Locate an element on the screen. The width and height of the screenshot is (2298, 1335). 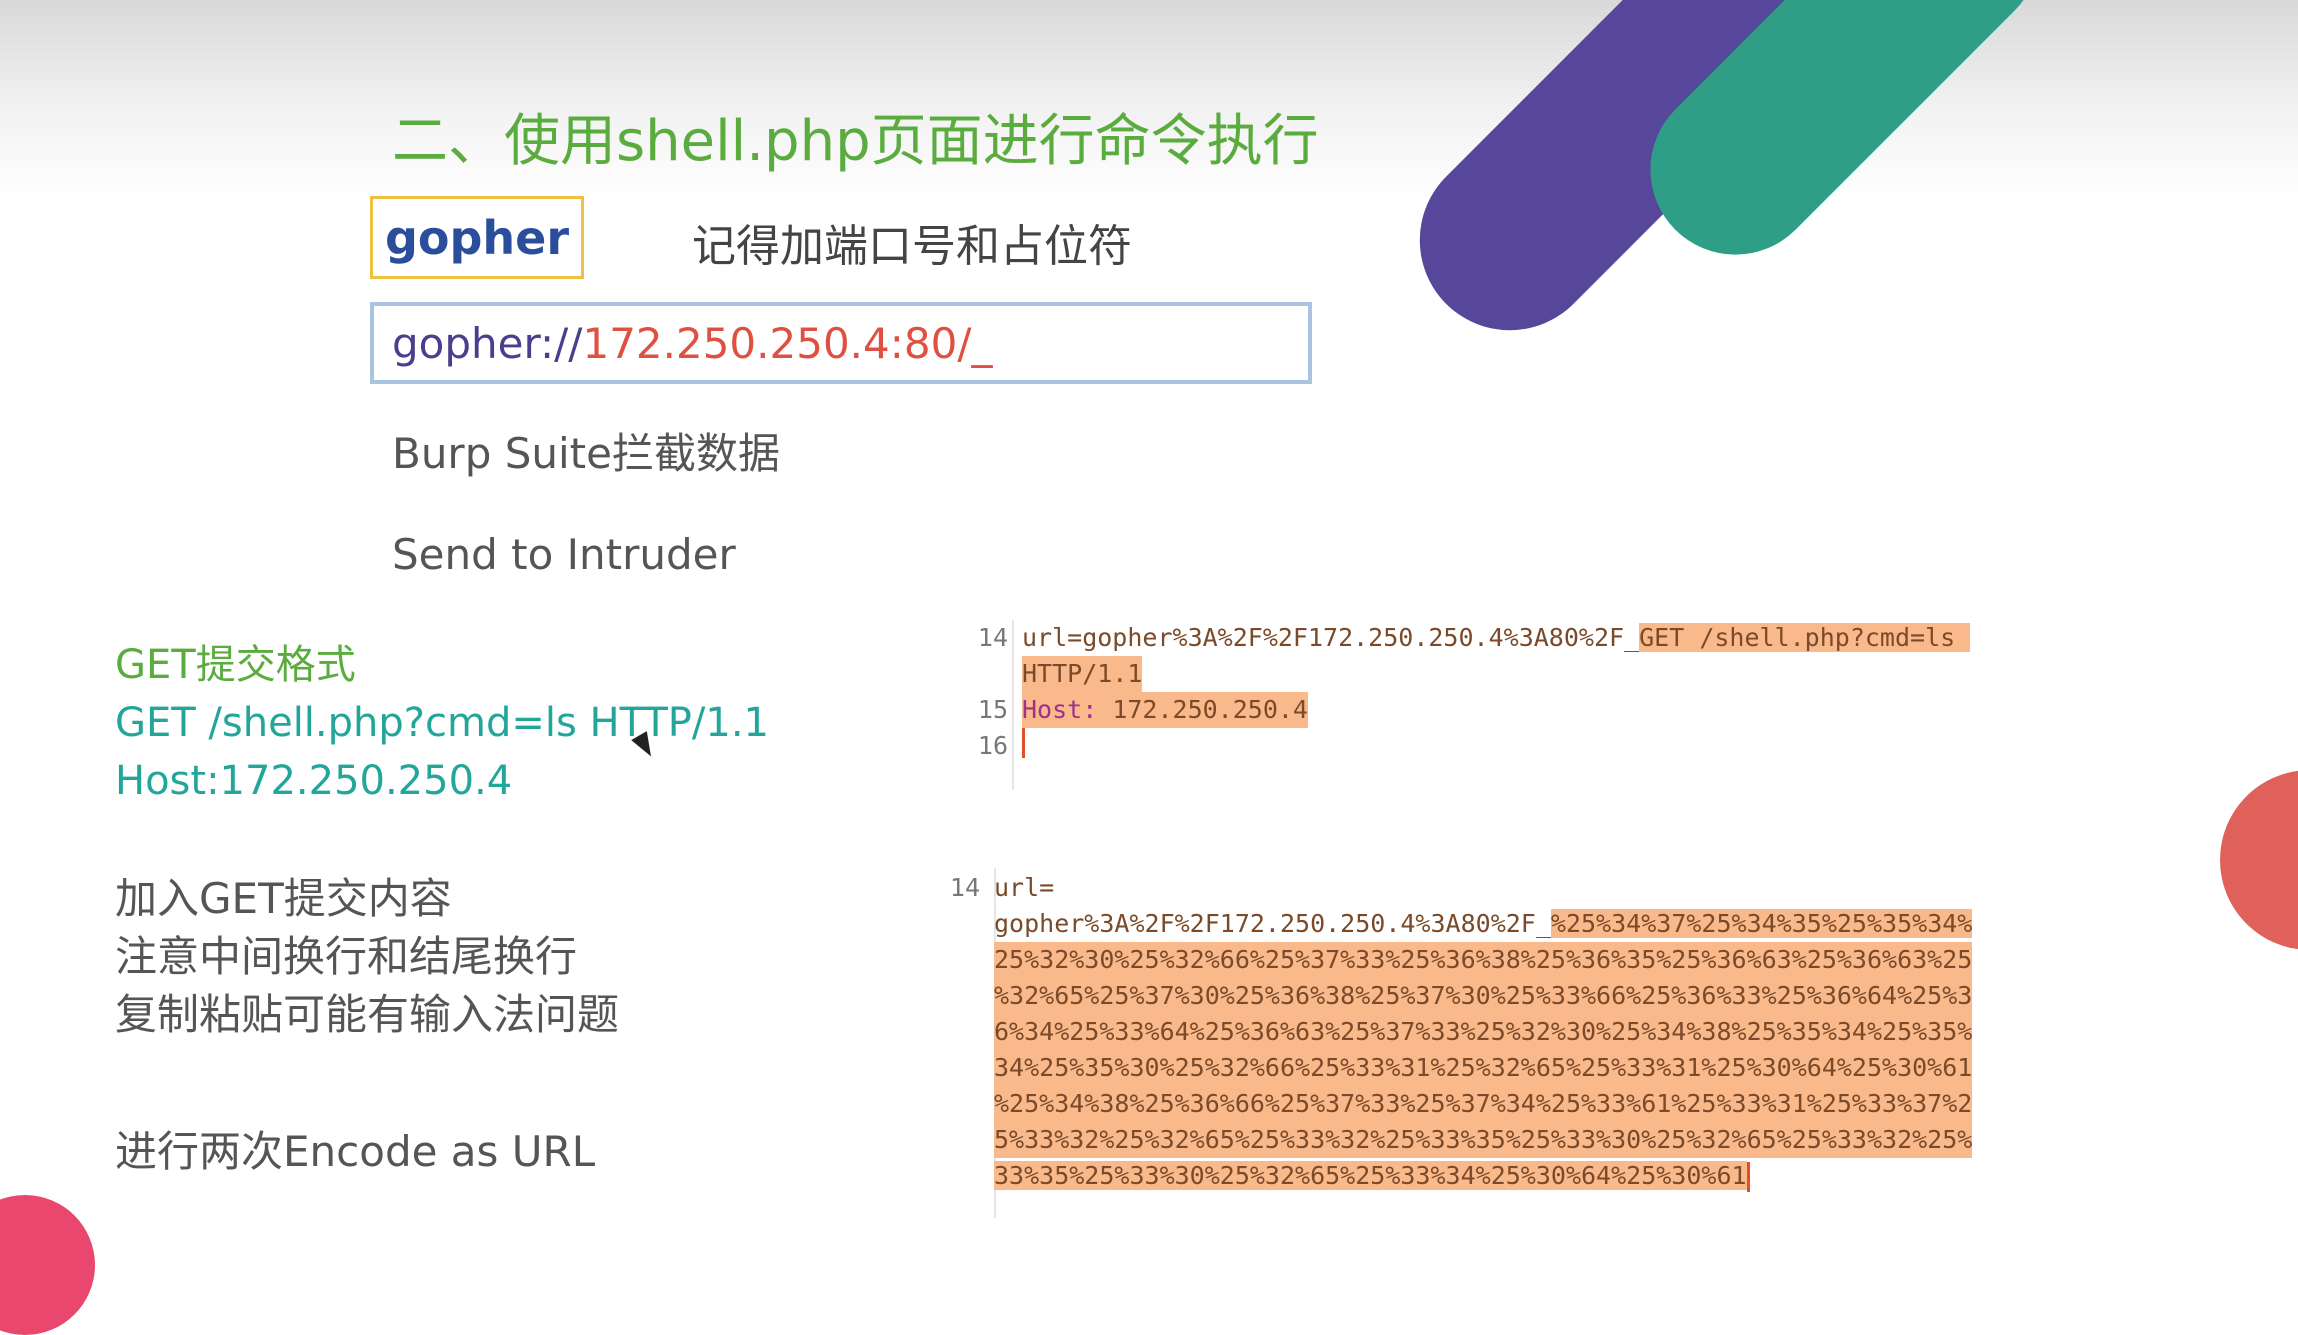
notes-block: 加入GET提交内容 注意中间换行和结尾换行 复制粘贴可能有输入法问题 is located at coordinates (367, 957).